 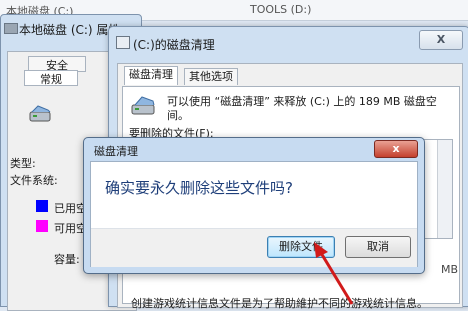 What do you see at coordinates (42, 206) in the screenshot?
I see `used-space-swatch` at bounding box center [42, 206].